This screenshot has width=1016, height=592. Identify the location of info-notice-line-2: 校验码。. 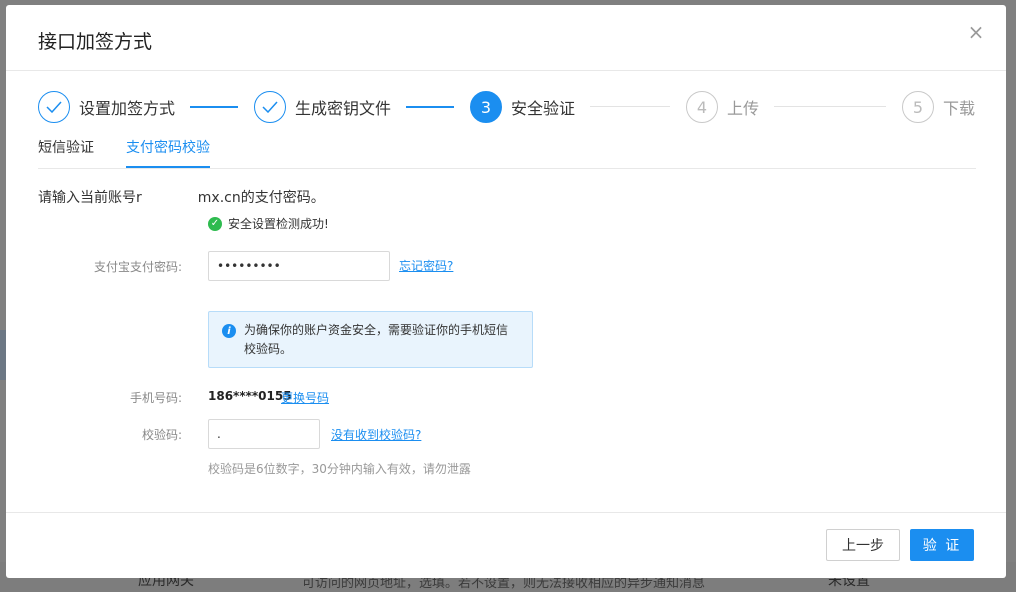
(268, 349).